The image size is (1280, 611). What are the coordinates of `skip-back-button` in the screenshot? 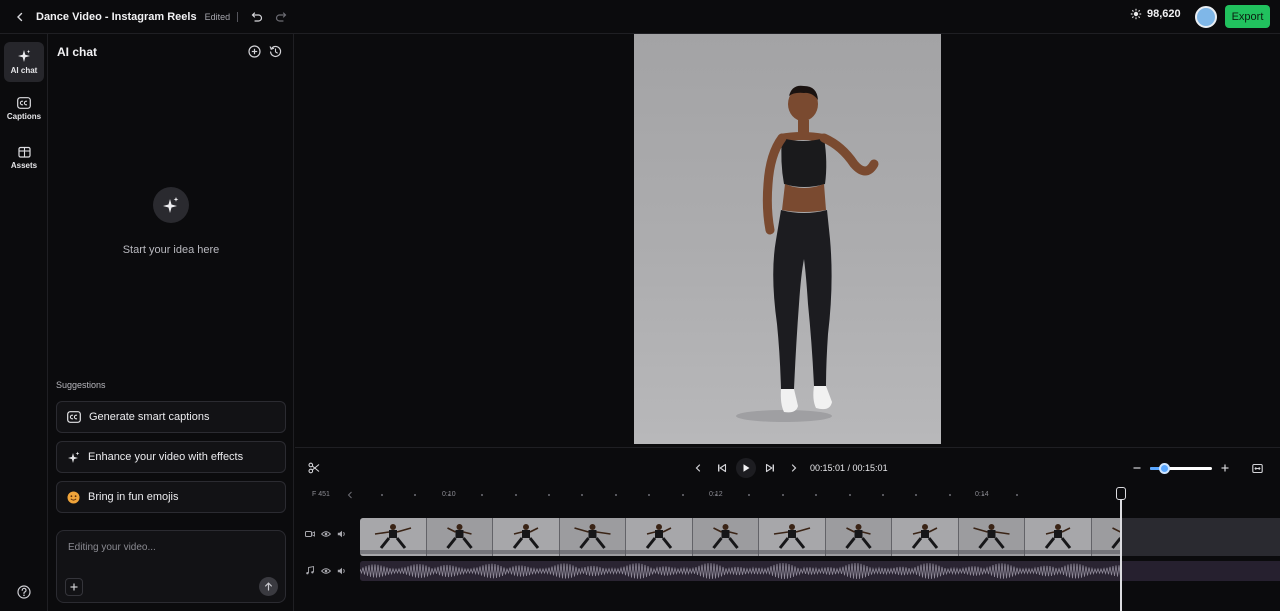 It's located at (722, 468).